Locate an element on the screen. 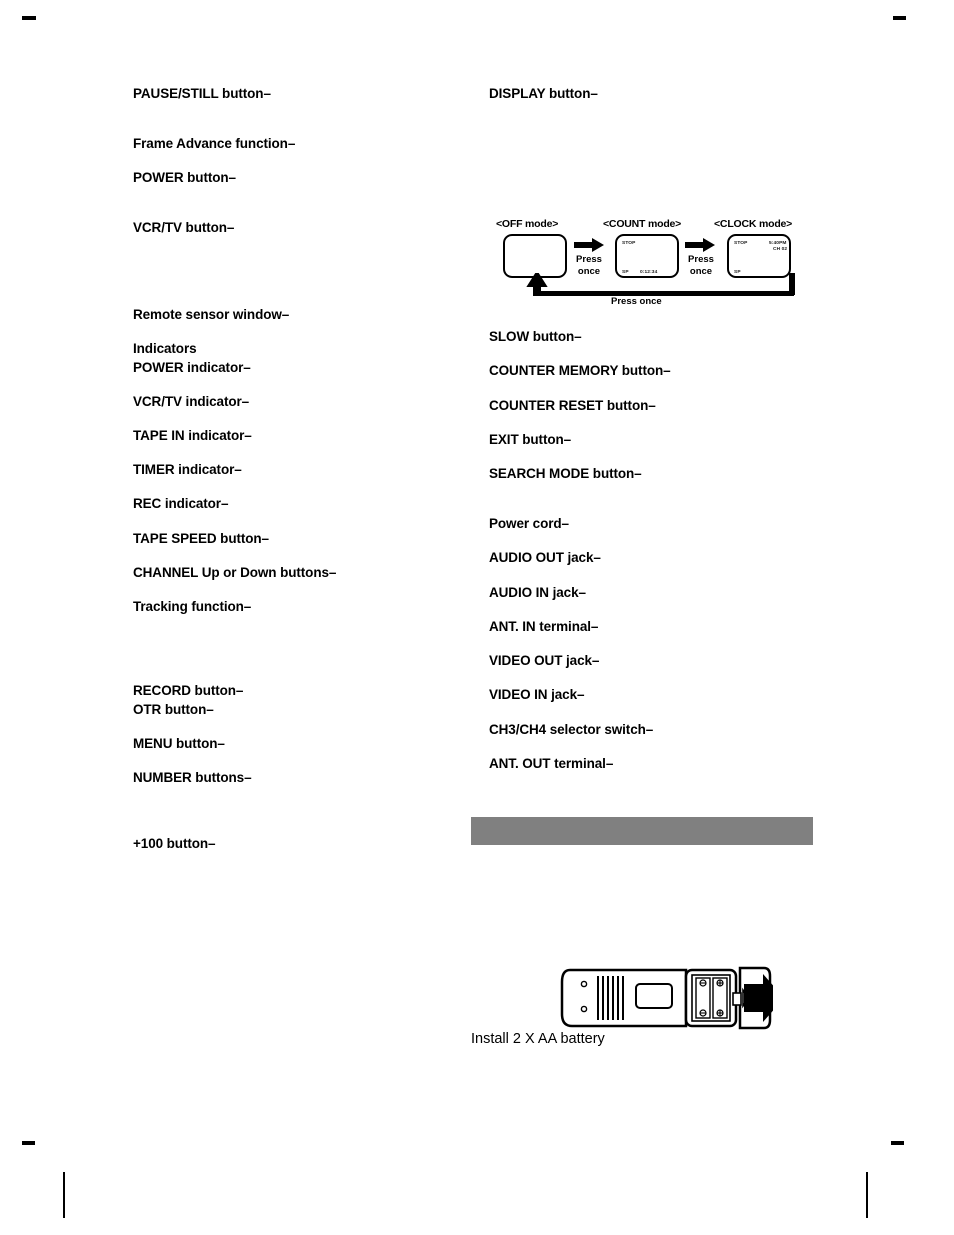  callout-right-6: Power cord– is located at coordinates (529, 523).